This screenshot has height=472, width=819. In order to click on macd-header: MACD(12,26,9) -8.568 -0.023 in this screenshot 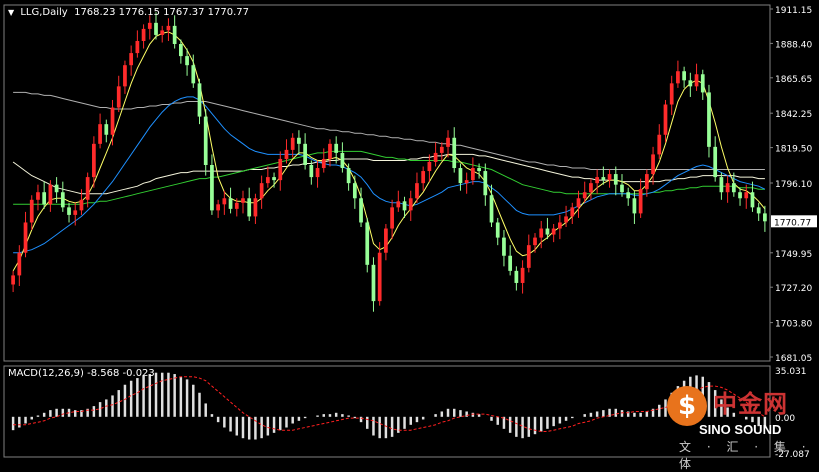, I will do `click(81, 373)`.